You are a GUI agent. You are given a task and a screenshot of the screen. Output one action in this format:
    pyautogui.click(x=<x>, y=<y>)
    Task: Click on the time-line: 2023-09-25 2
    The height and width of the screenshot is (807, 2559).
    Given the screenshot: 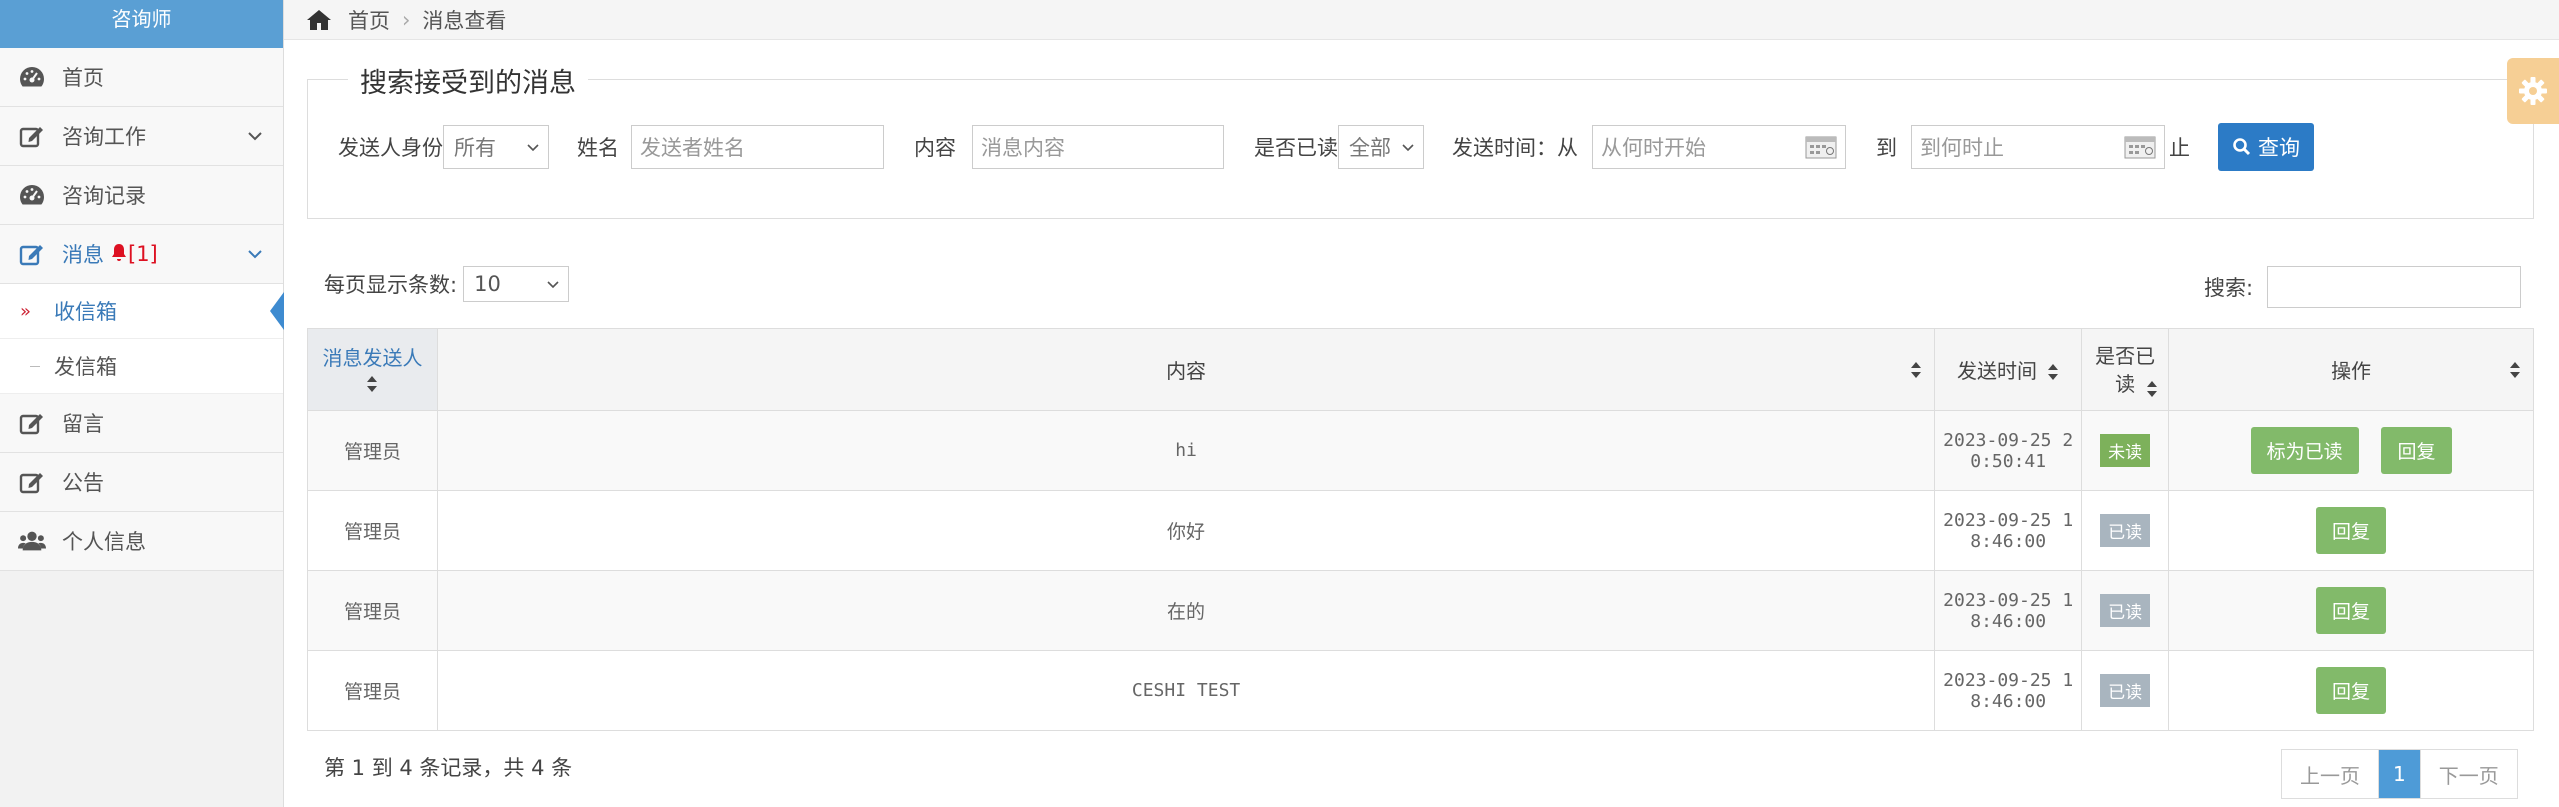 What is the action you would take?
    pyautogui.click(x=2008, y=440)
    